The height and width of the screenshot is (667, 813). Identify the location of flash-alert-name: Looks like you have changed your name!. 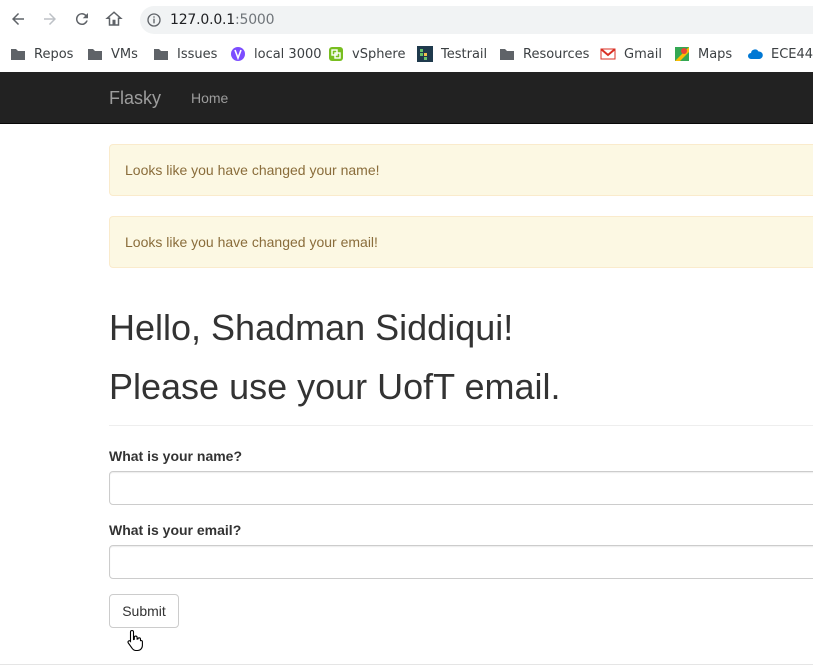
(461, 170).